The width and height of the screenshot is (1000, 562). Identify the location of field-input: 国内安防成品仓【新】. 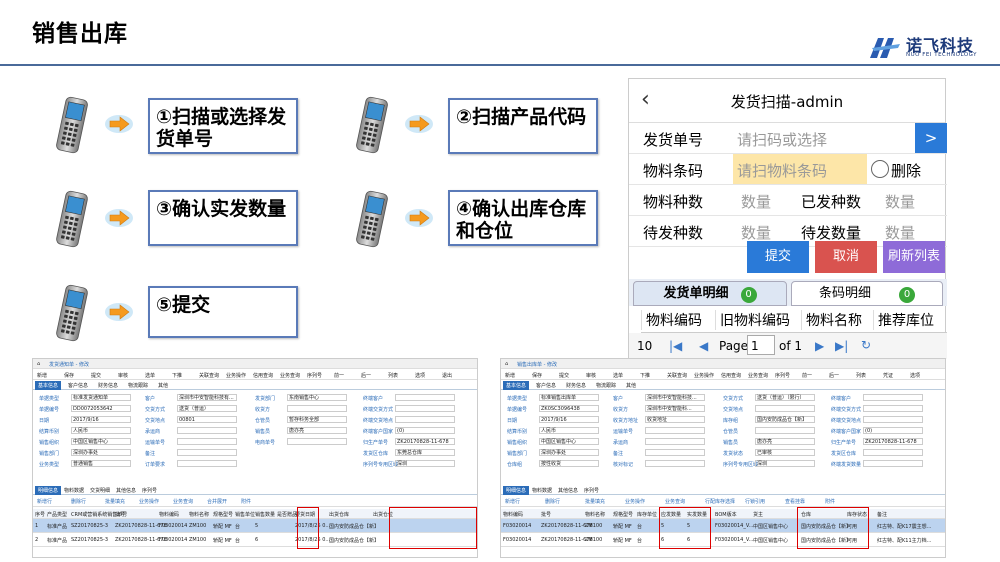
(785, 419).